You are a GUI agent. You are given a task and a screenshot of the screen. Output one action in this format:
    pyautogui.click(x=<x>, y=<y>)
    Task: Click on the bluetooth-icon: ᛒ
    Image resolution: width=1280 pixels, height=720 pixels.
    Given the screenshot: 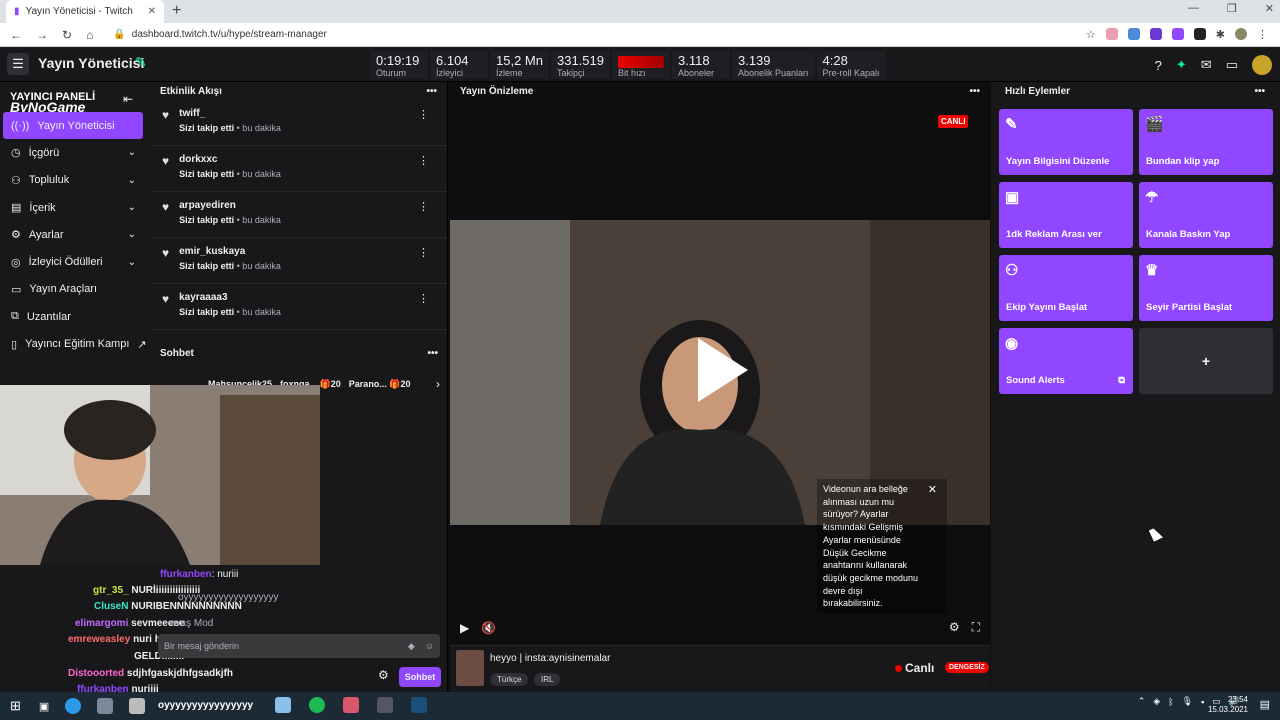 What is the action you would take?
    pyautogui.click(x=1170, y=702)
    